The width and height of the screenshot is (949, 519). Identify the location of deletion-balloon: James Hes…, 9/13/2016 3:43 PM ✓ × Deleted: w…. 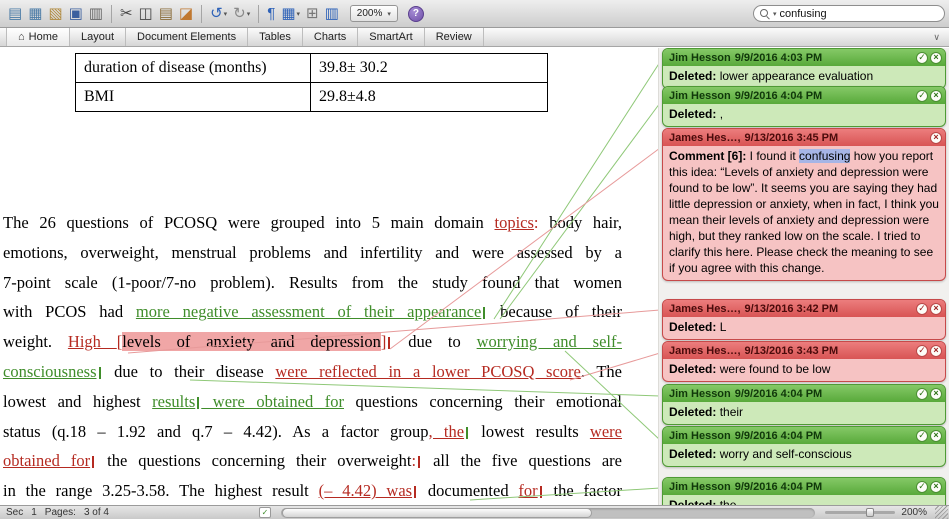
(804, 361).